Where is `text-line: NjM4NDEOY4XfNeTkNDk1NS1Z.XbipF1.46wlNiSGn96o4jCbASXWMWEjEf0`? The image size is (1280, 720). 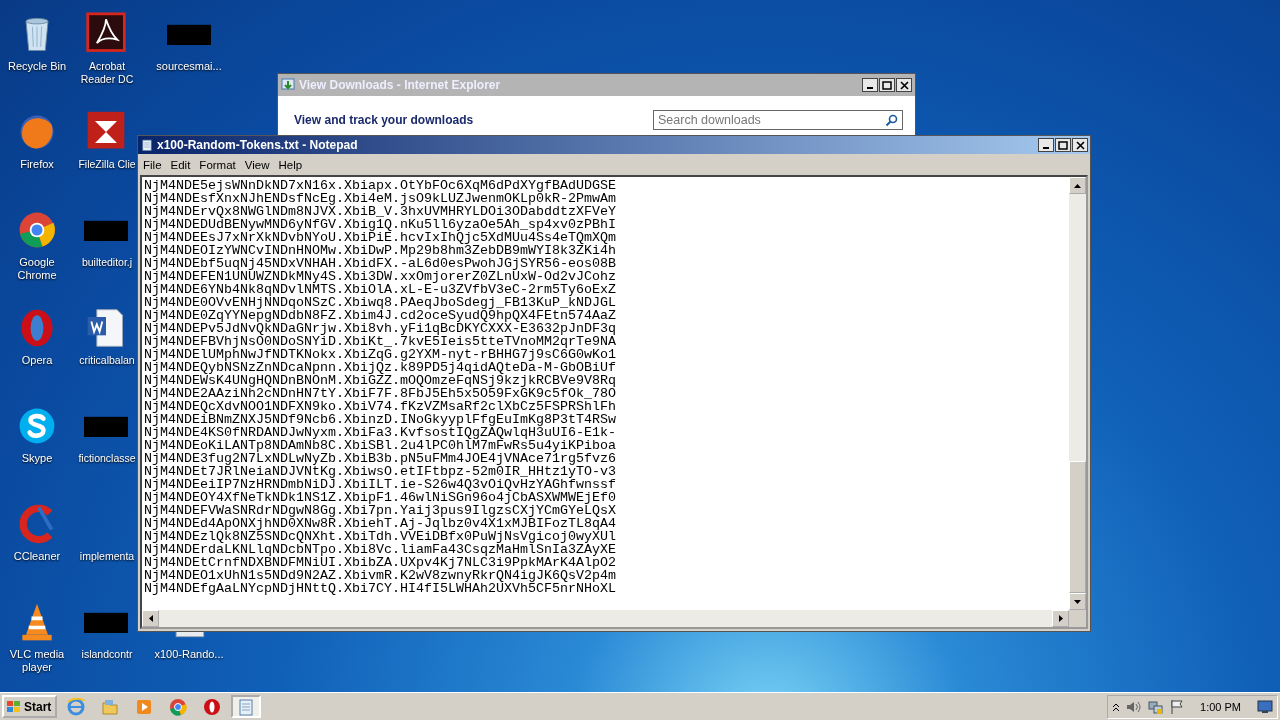 text-line: NjM4NDEOY4XfNeTkNDk1NS1Z.XbipF1.46wlNiSGn96o4jCbASXWMWEjEf0 is located at coordinates (380, 497).